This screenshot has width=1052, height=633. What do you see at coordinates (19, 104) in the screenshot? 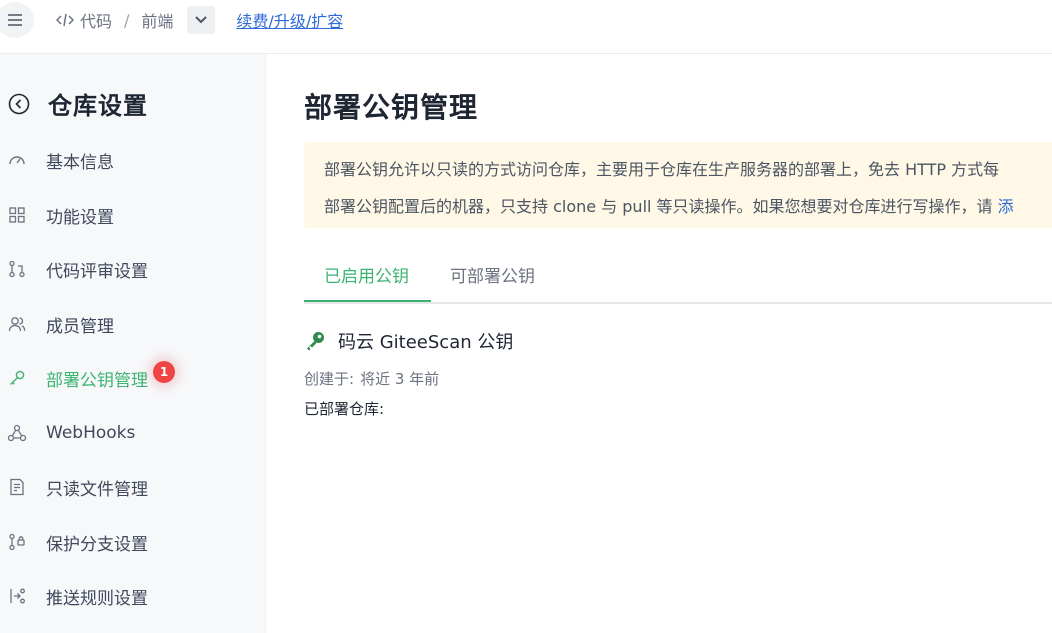
I see `back-circle-icon` at bounding box center [19, 104].